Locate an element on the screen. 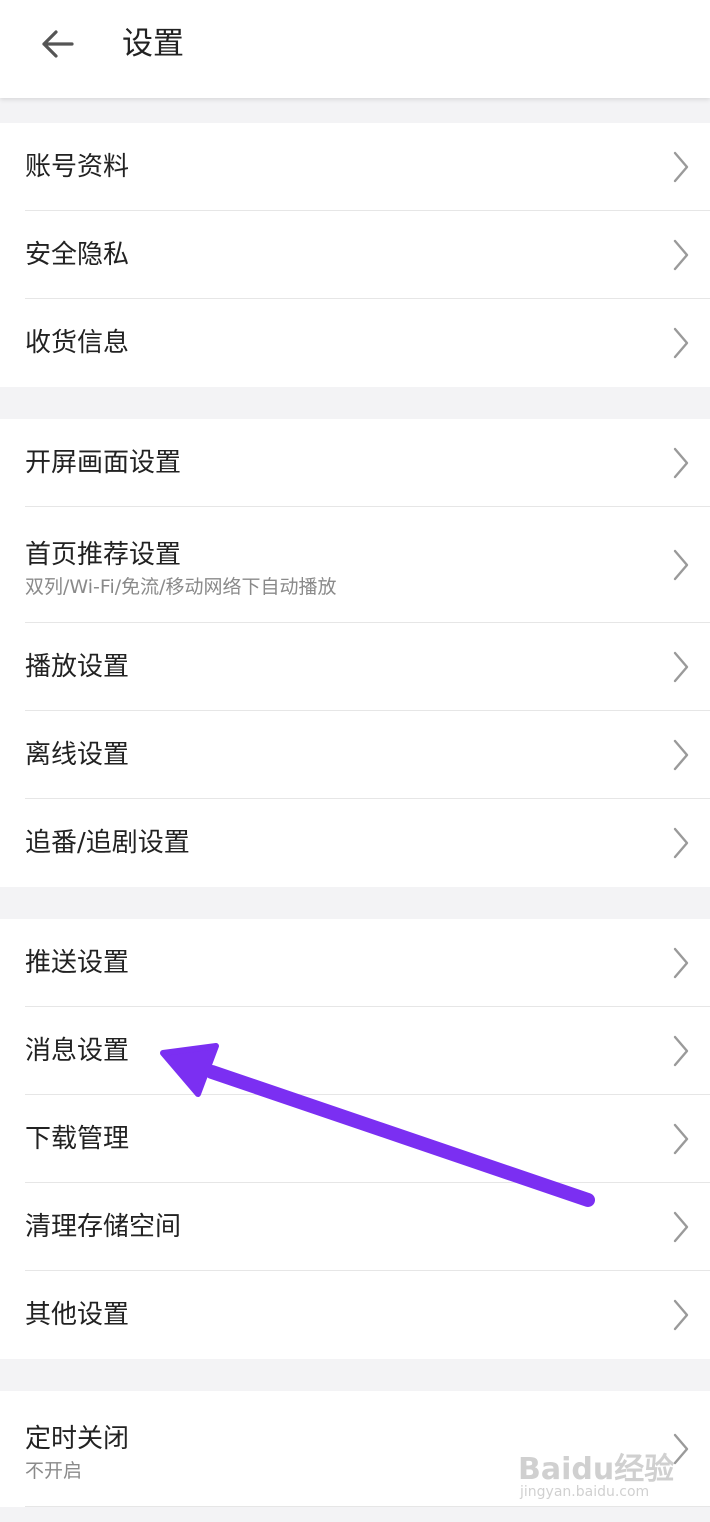 This screenshot has height=1522, width=710. settings-item-account-profile: 账号资料 is located at coordinates (355, 167).